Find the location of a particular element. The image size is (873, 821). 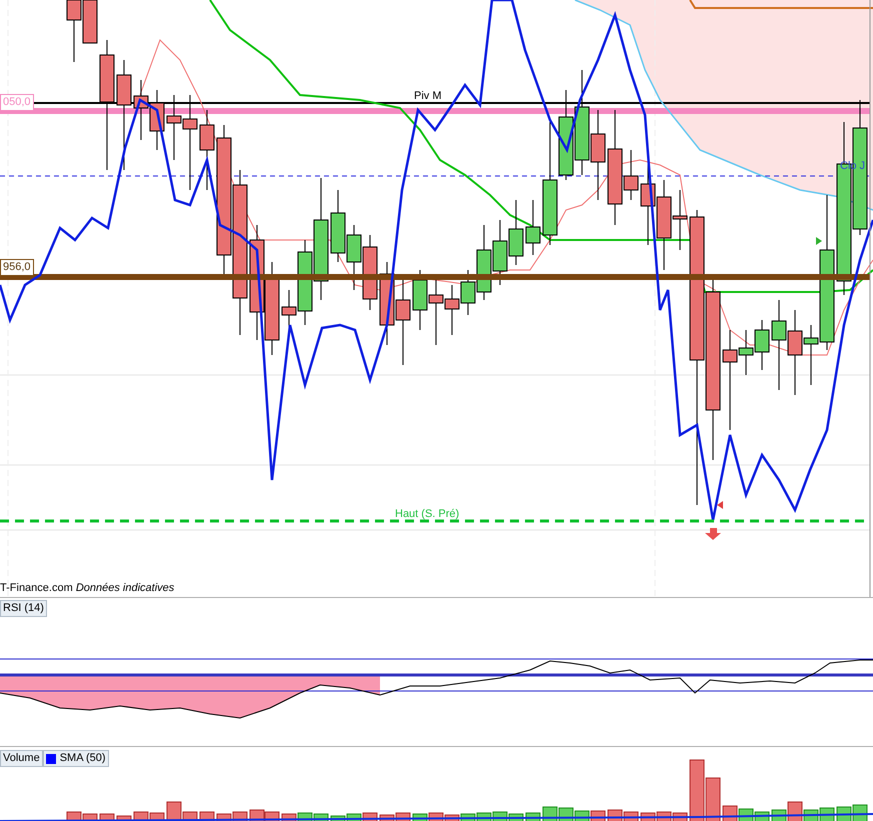

price-label: 050,0 is located at coordinates (17, 102).